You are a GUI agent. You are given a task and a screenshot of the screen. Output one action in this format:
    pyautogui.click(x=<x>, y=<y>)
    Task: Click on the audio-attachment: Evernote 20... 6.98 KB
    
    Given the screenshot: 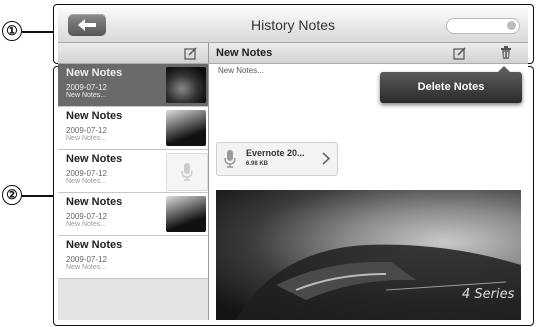 What is the action you would take?
    pyautogui.click(x=277, y=159)
    